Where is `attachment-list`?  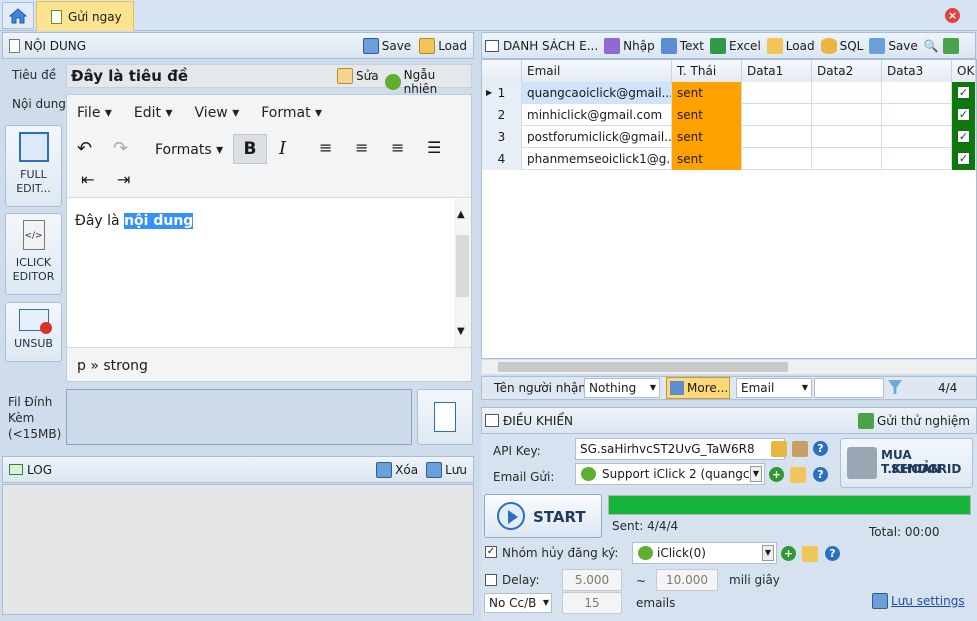
attachment-list is located at coordinates (239, 417).